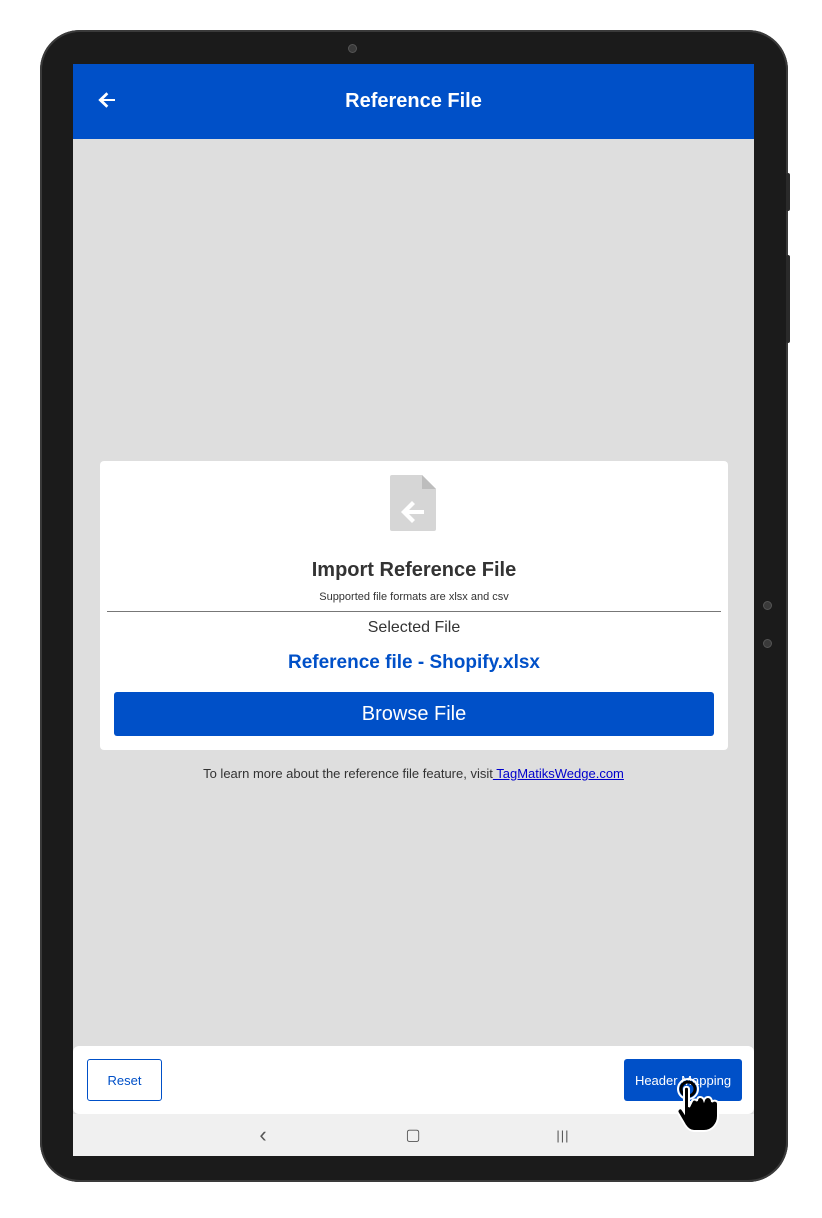 This screenshot has height=1218, width=822. Describe the element at coordinates (414, 597) in the screenshot. I see `supported-formats-text: Supported file formats are xlsx and csv` at that location.